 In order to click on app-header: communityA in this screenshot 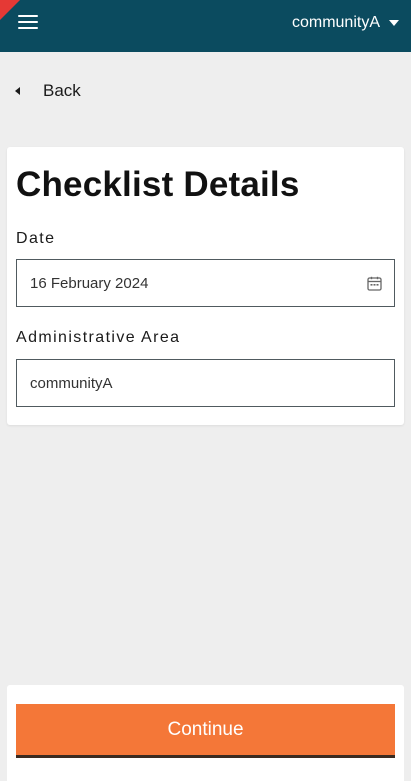, I will do `click(205, 26)`.